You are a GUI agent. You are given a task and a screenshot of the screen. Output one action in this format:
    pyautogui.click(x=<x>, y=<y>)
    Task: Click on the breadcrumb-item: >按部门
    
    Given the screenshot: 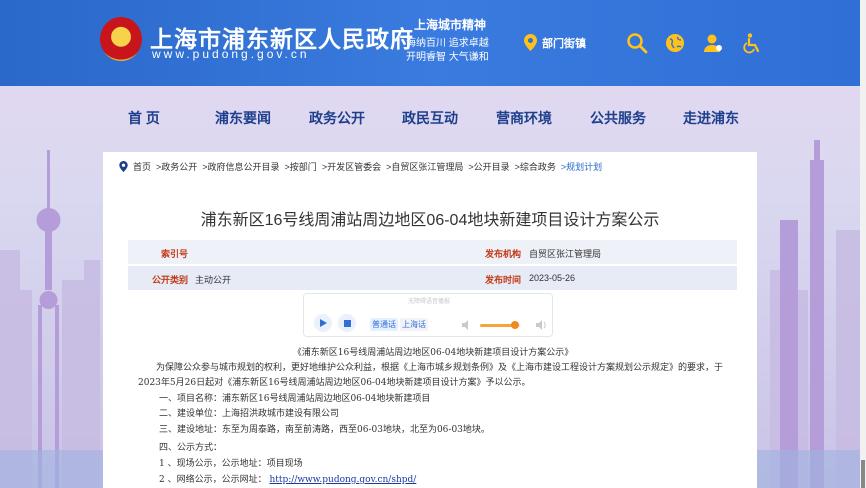 What is the action you would take?
    pyautogui.click(x=301, y=166)
    